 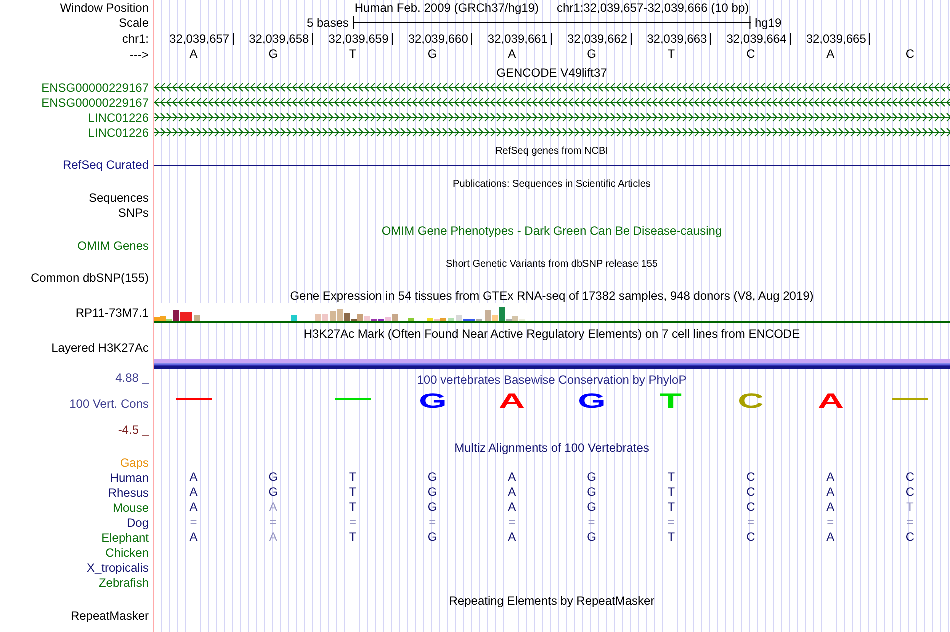 What do you see at coordinates (768, 23) in the screenshot?
I see `assembly-name: hg19` at bounding box center [768, 23].